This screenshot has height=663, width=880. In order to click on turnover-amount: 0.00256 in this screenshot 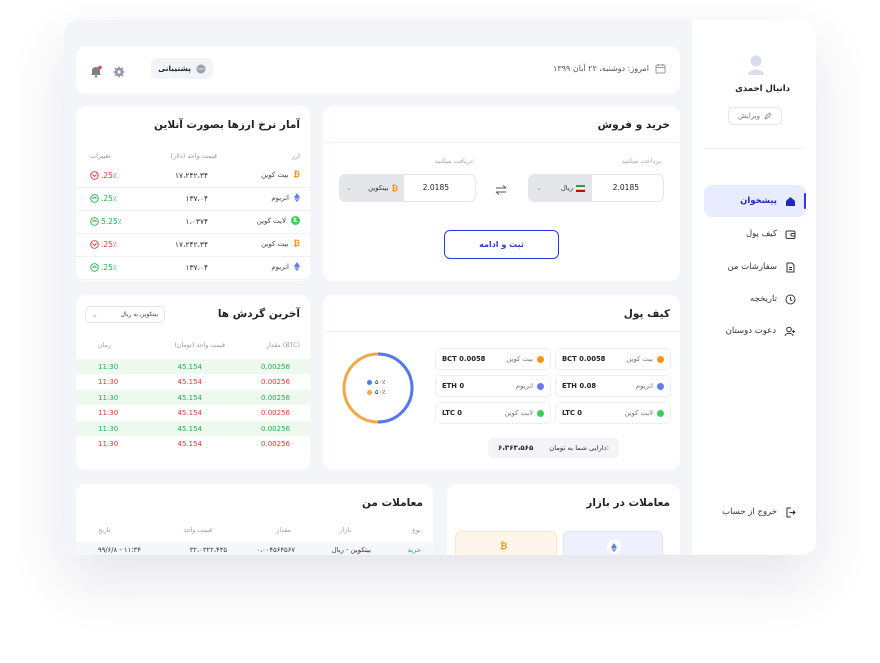, I will do `click(275, 413)`.